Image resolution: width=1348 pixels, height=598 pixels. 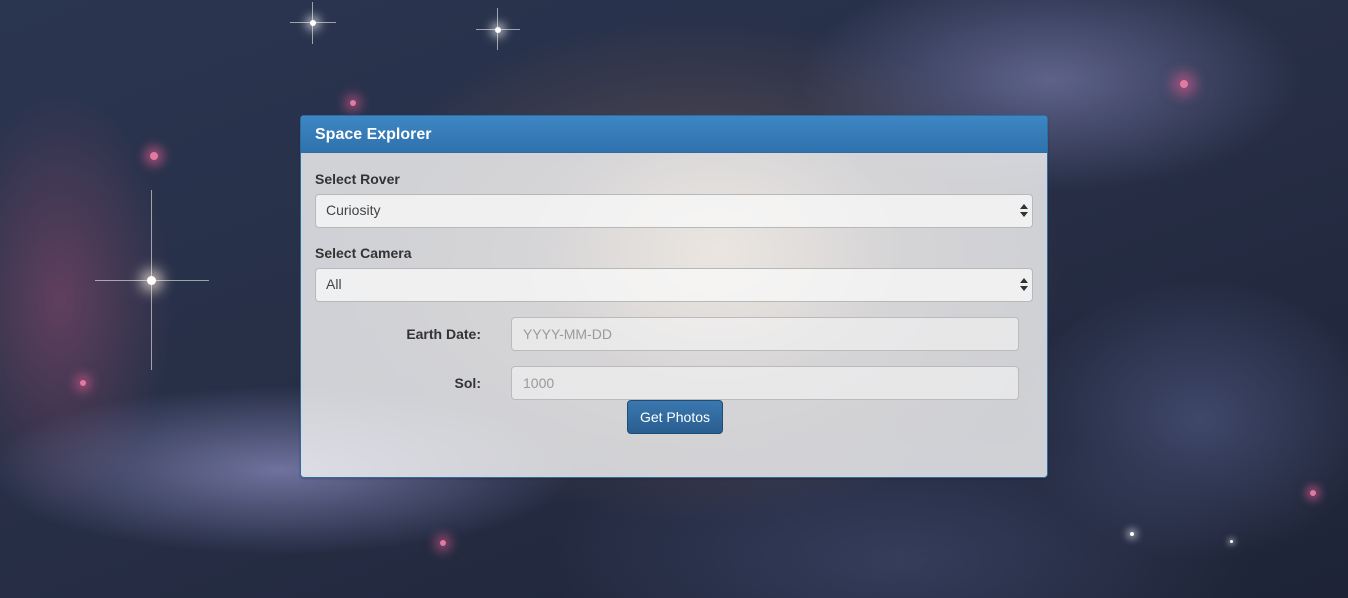 What do you see at coordinates (675, 417) in the screenshot?
I see `get-photos-button: Get Photos` at bounding box center [675, 417].